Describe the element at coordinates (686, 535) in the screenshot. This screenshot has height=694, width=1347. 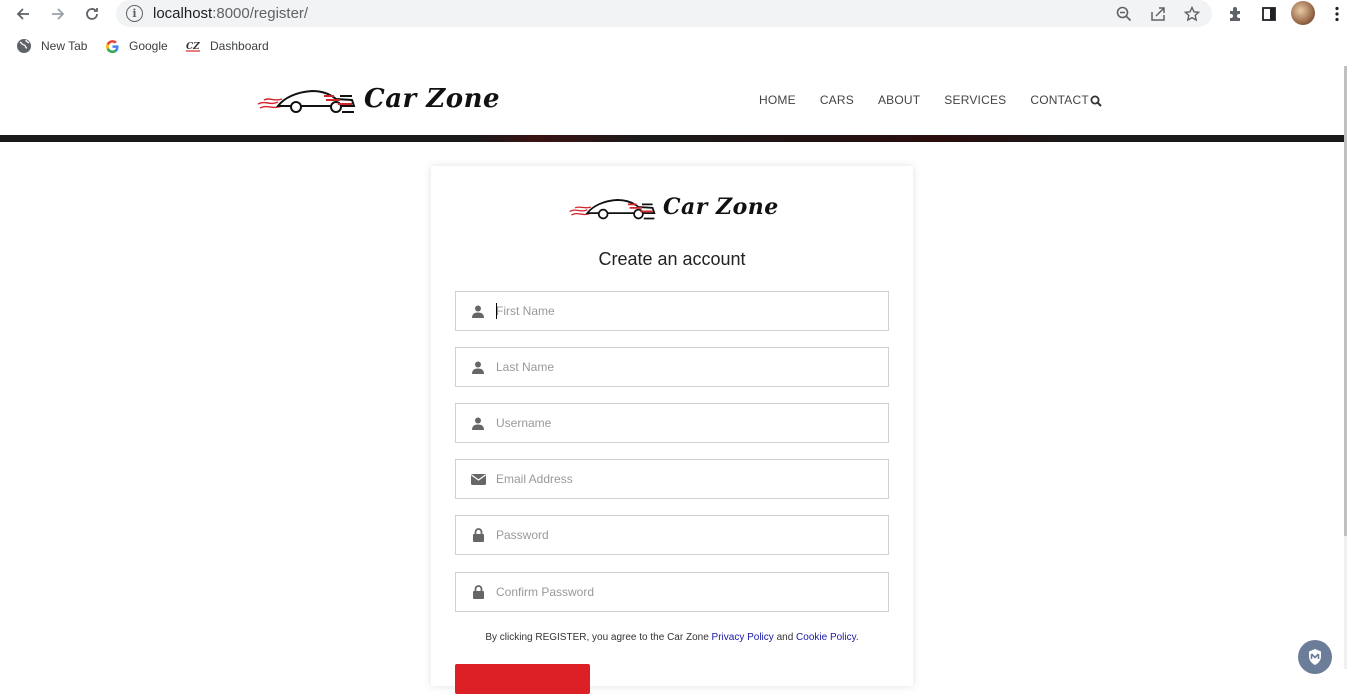
I see `password-input` at that location.